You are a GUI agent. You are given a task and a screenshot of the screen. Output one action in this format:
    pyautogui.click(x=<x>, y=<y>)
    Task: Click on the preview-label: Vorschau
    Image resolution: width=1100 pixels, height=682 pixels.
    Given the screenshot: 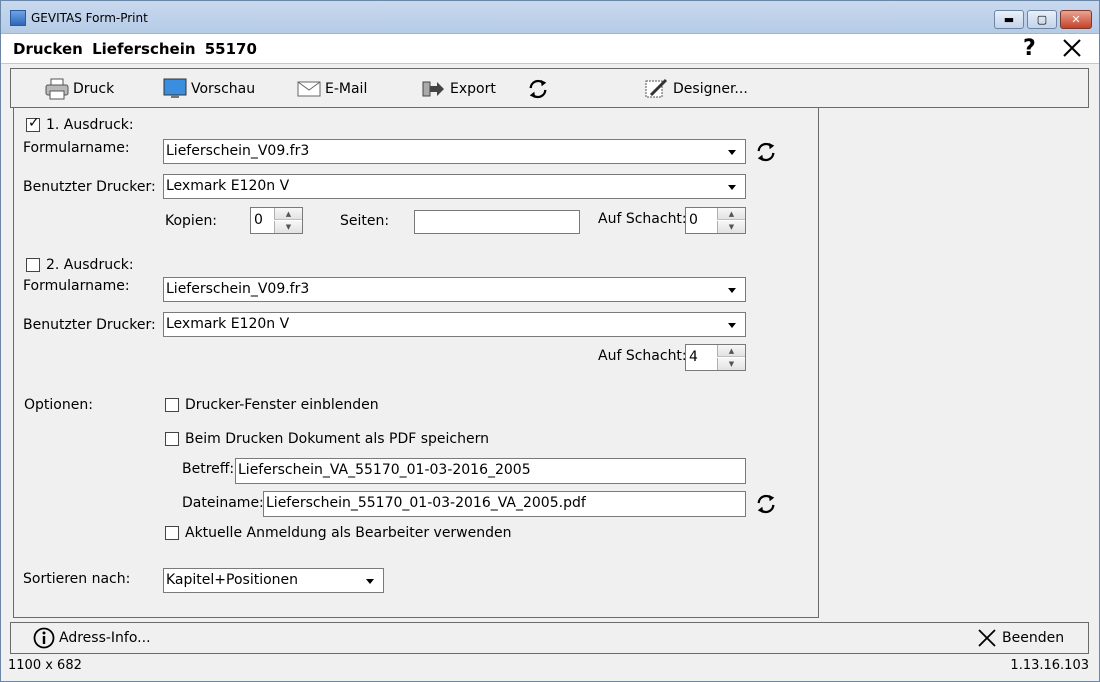 What is the action you would take?
    pyautogui.click(x=223, y=89)
    